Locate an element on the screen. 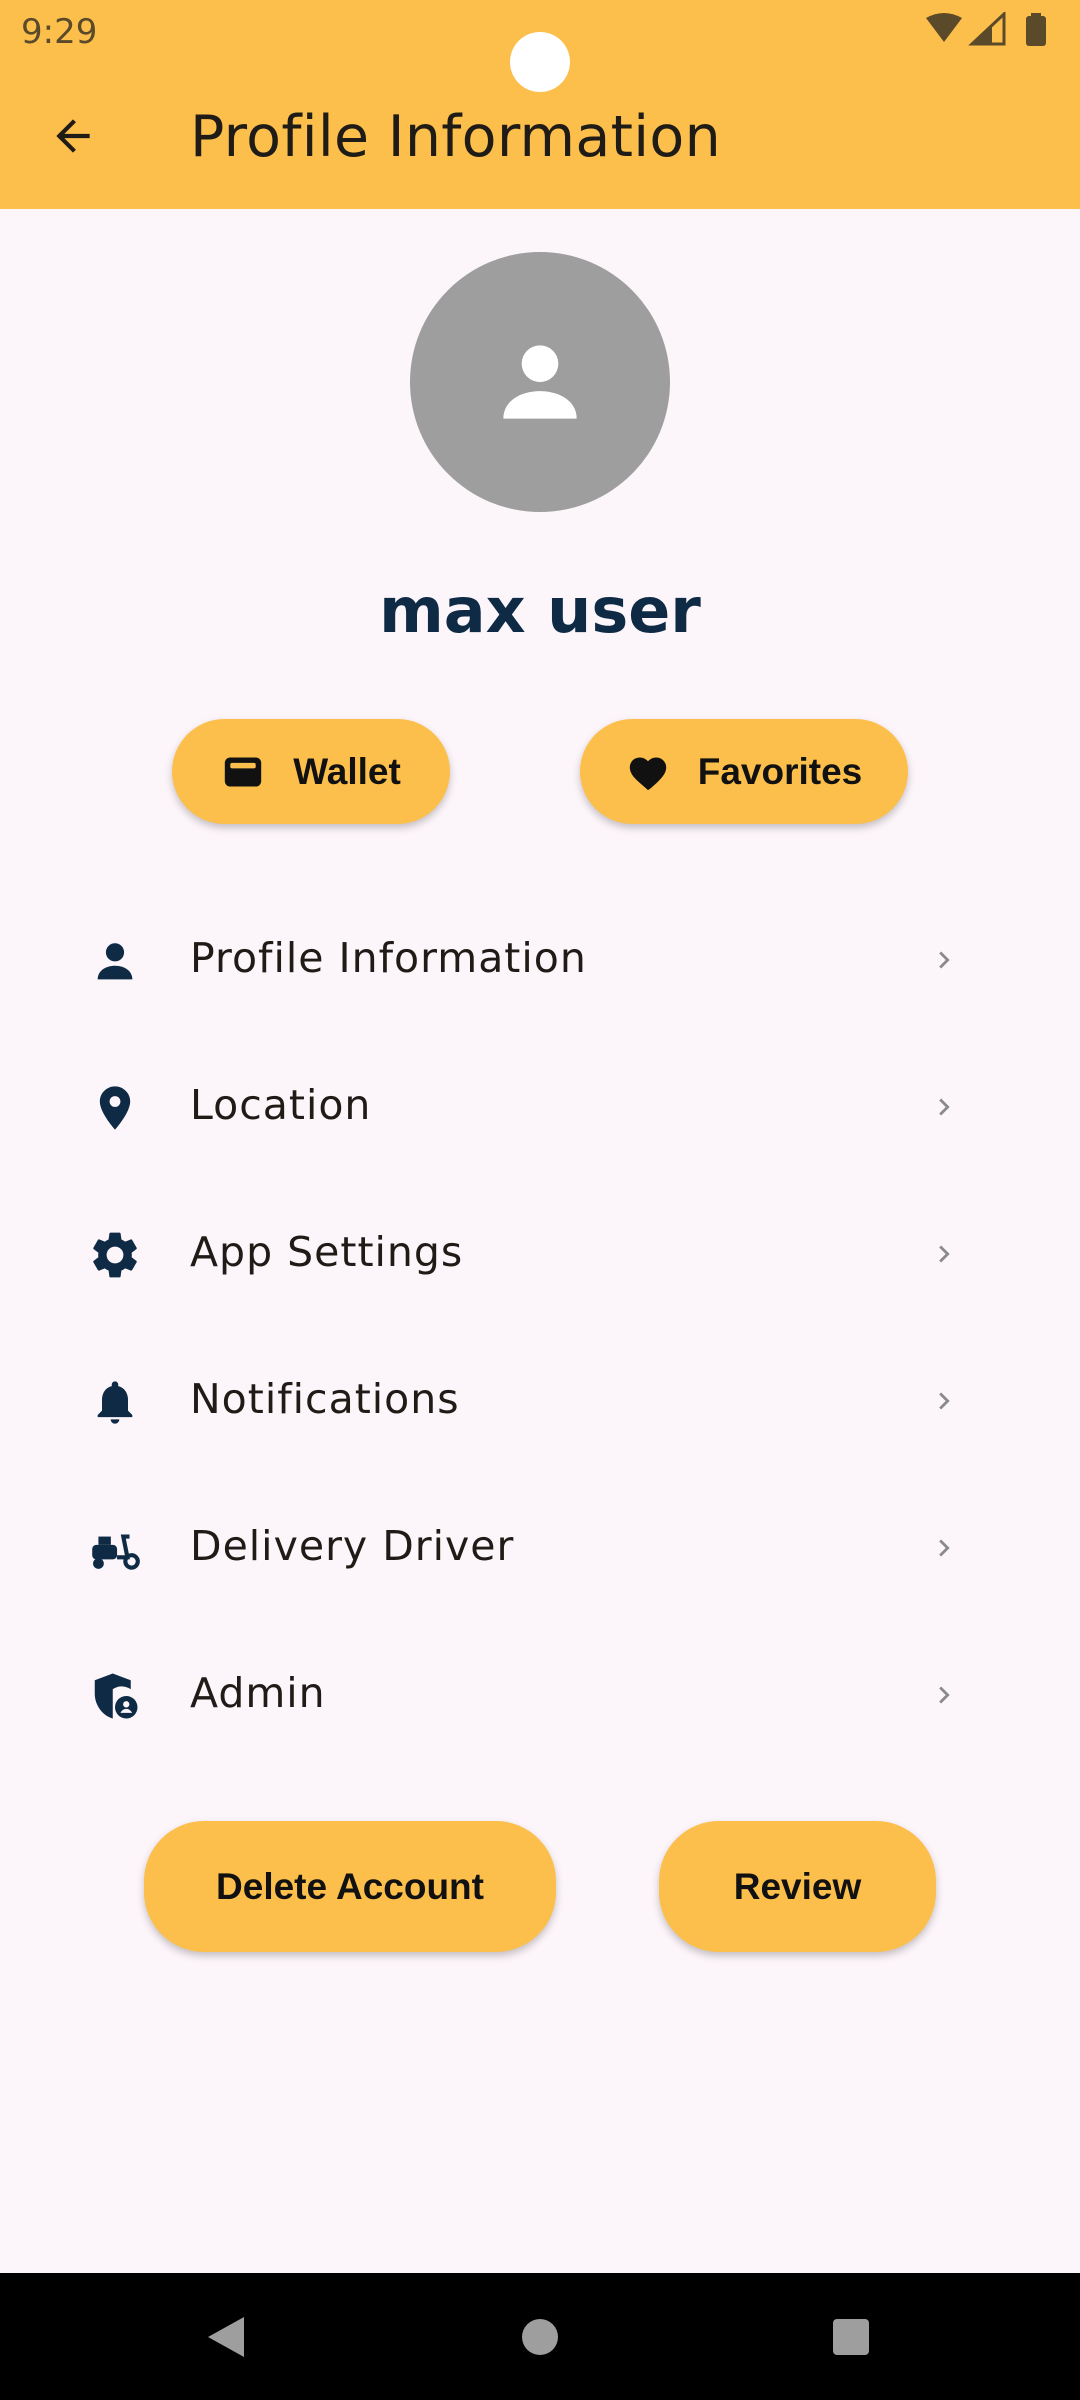 The height and width of the screenshot is (2400, 1080). app-bar: 9:29 Profile Information is located at coordinates (540, 104).